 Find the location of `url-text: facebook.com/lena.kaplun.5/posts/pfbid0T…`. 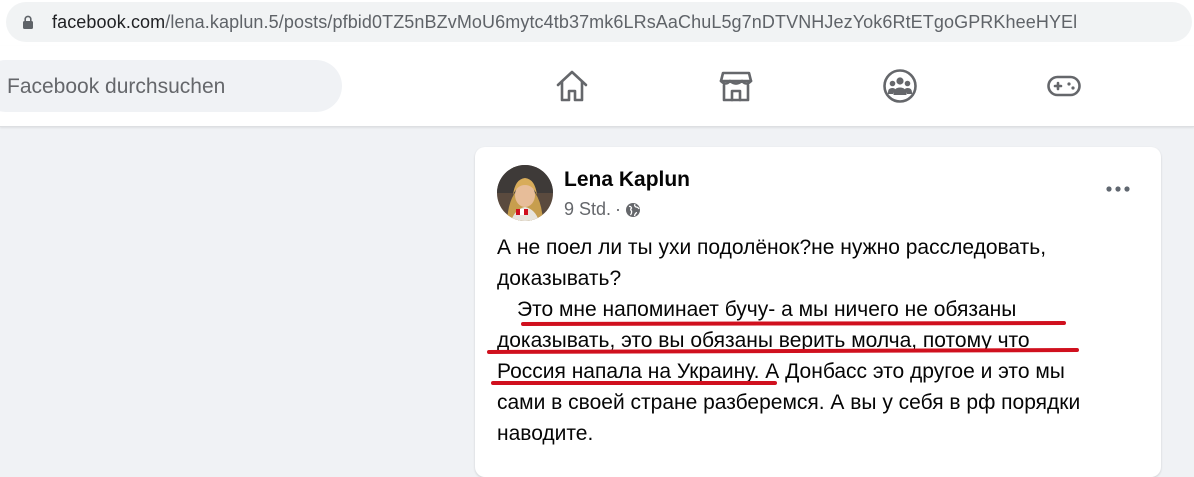

url-text: facebook.com/lena.kaplun.5/posts/pfbid0T… is located at coordinates (564, 22).